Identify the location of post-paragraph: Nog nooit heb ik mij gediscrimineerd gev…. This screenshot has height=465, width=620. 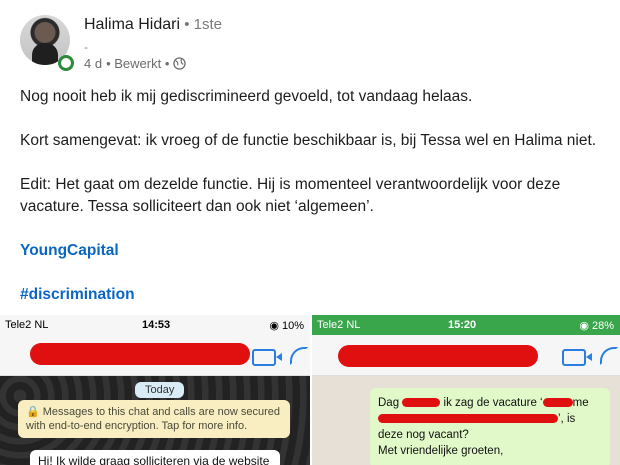
(246, 96).